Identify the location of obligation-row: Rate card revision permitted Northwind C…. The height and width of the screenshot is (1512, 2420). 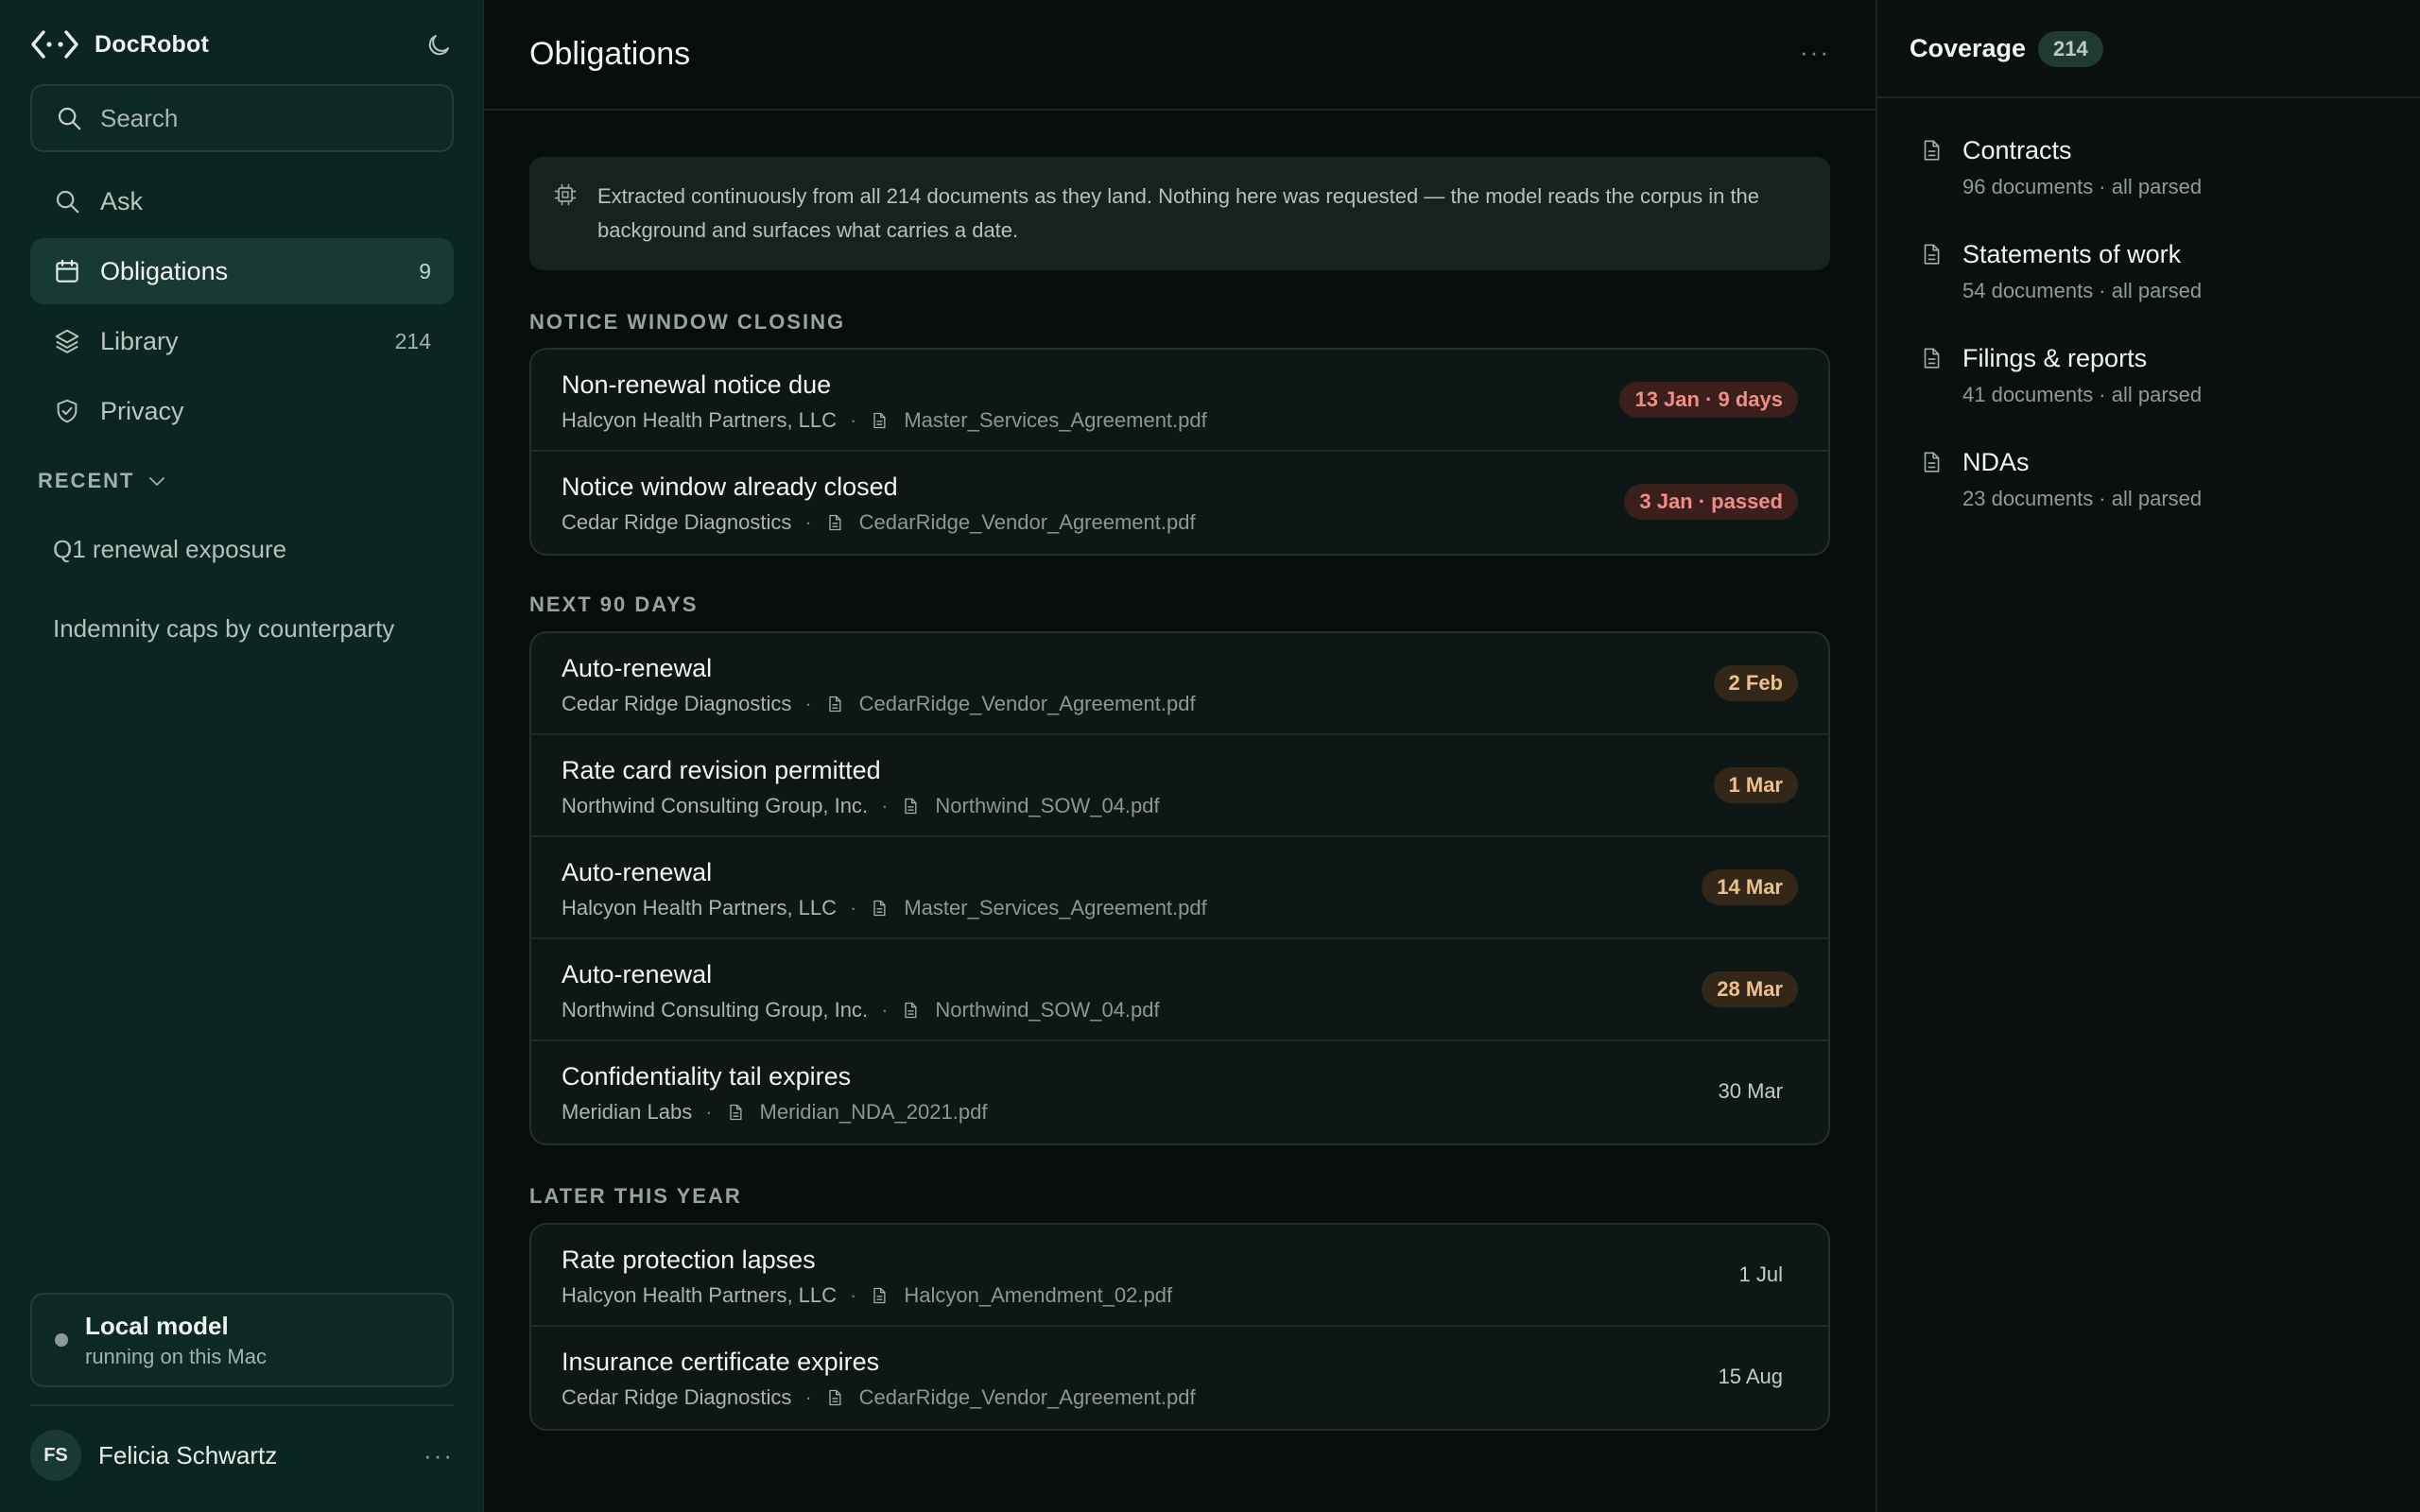
(1179, 786).